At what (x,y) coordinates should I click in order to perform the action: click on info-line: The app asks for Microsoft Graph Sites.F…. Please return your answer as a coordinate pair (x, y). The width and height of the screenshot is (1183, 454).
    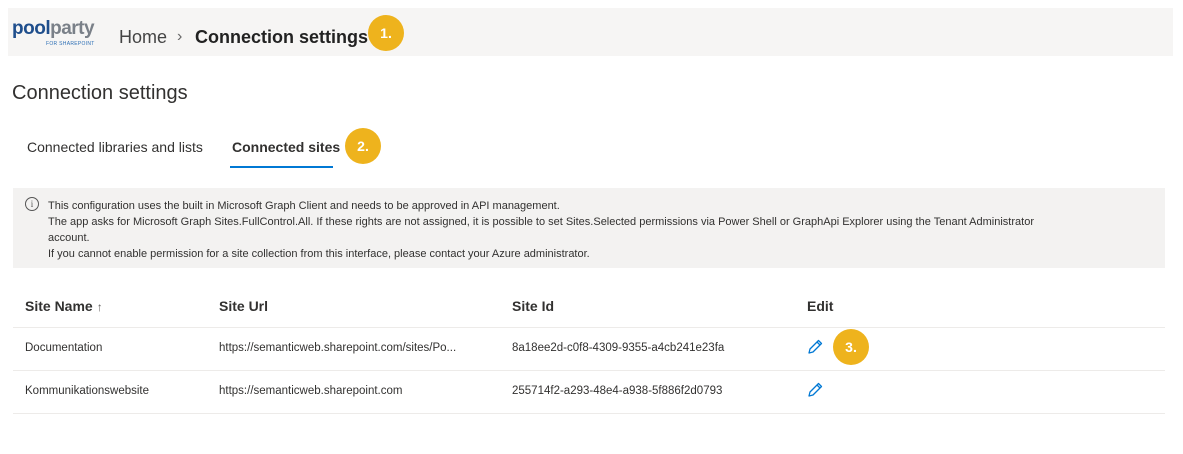
    Looking at the image, I should click on (541, 222).